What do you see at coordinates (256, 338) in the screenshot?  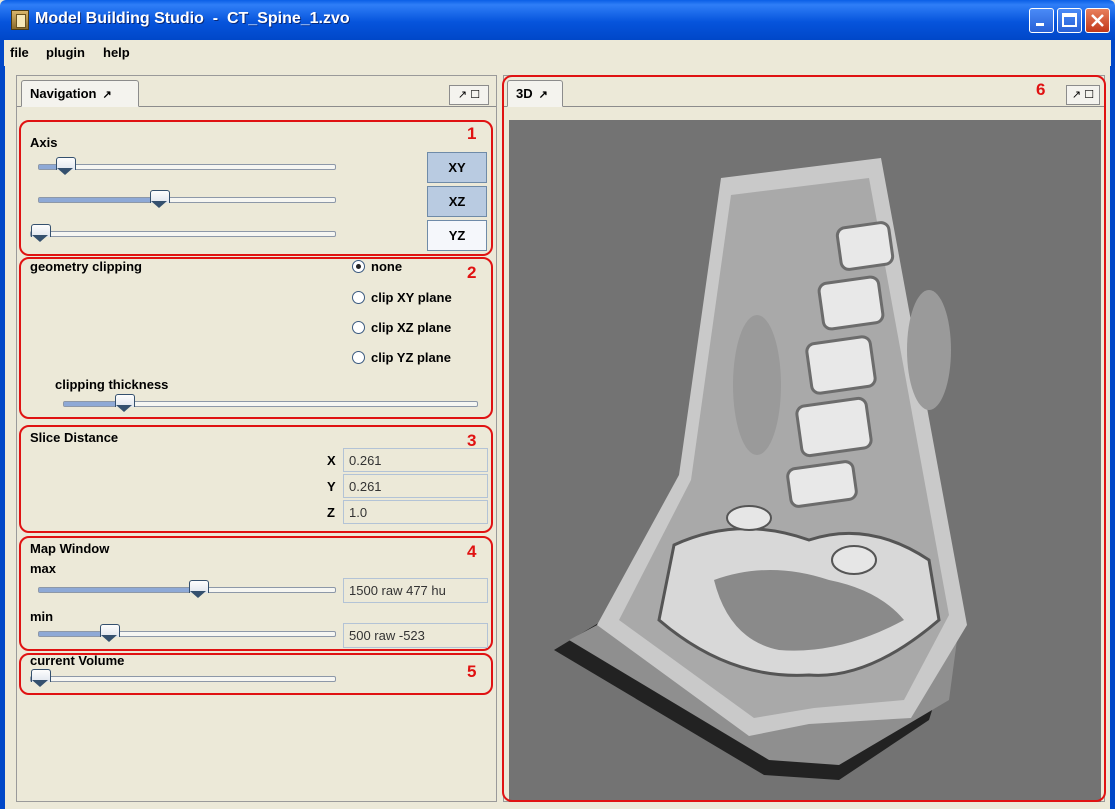 I see `annotation-box-clipping` at bounding box center [256, 338].